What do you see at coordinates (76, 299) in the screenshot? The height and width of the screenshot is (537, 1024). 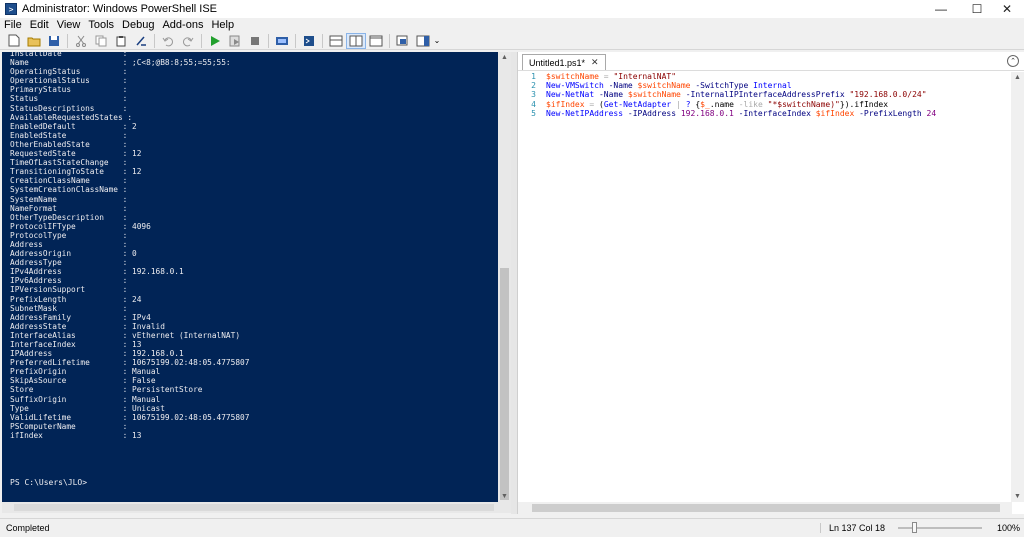 I see `console-line: PrefixLength : 24` at bounding box center [76, 299].